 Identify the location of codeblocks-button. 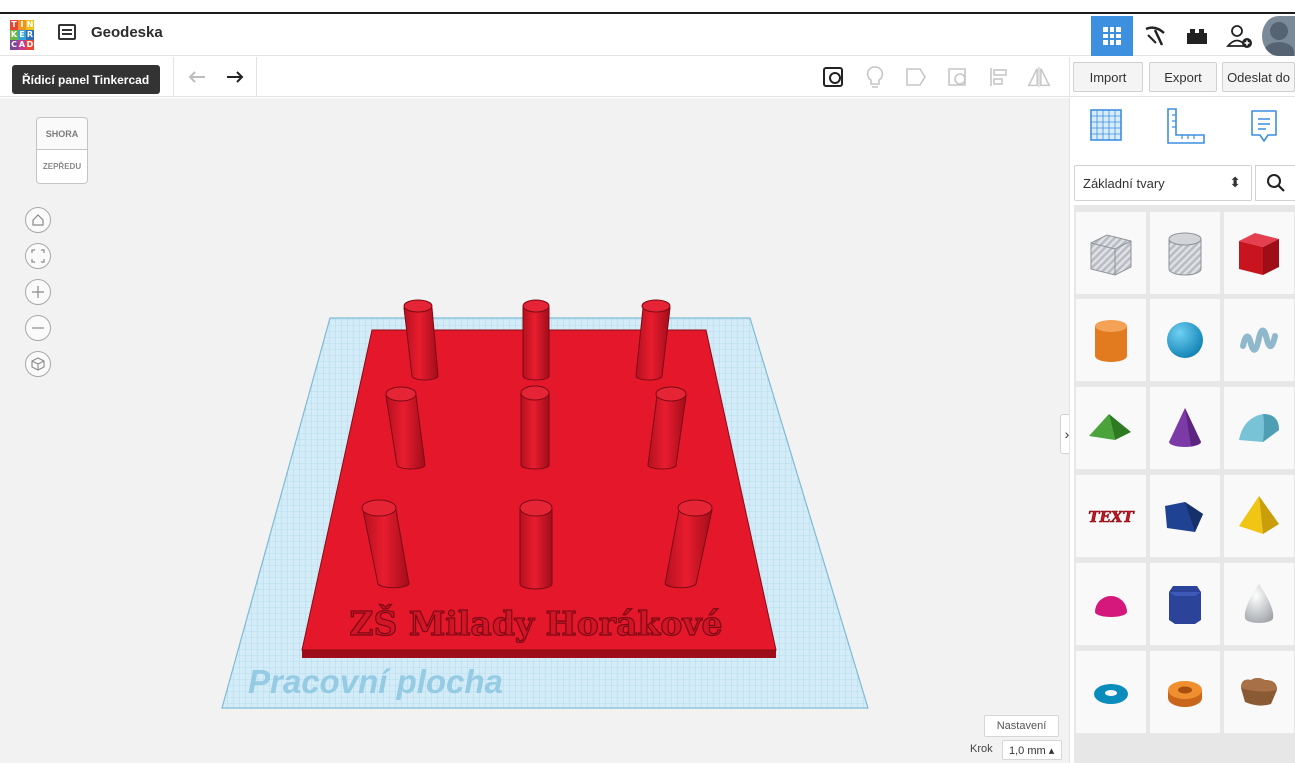
(1155, 36).